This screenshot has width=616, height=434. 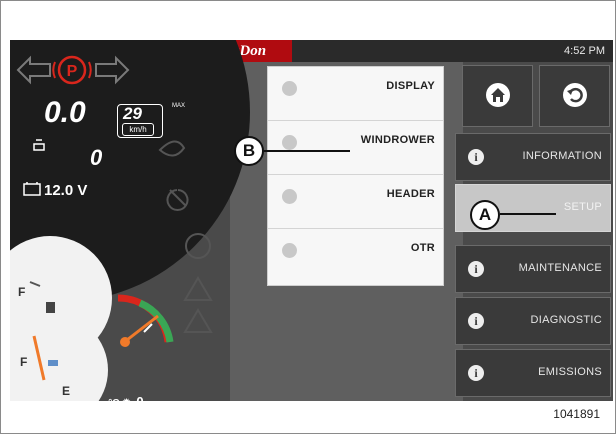 What do you see at coordinates (485, 215) in the screenshot?
I see `callout-a: A` at bounding box center [485, 215].